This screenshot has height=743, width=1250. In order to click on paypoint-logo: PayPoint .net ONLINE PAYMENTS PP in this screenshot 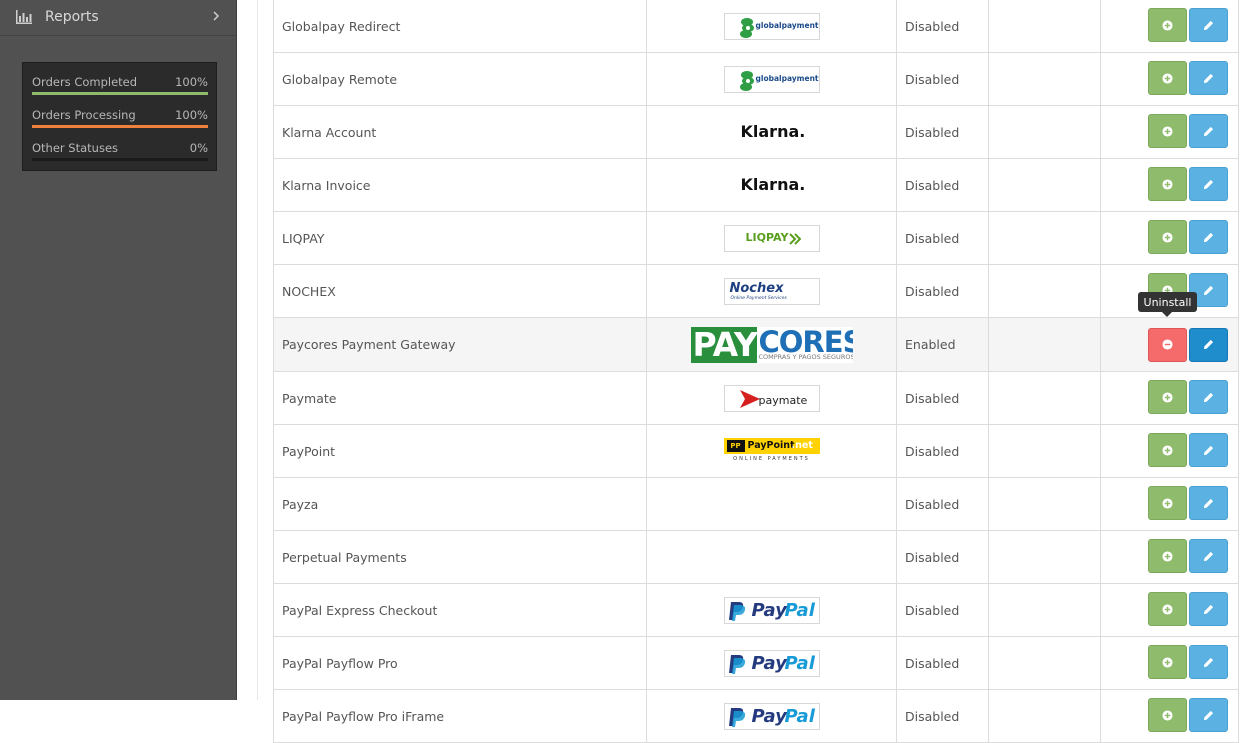, I will do `click(771, 451)`.